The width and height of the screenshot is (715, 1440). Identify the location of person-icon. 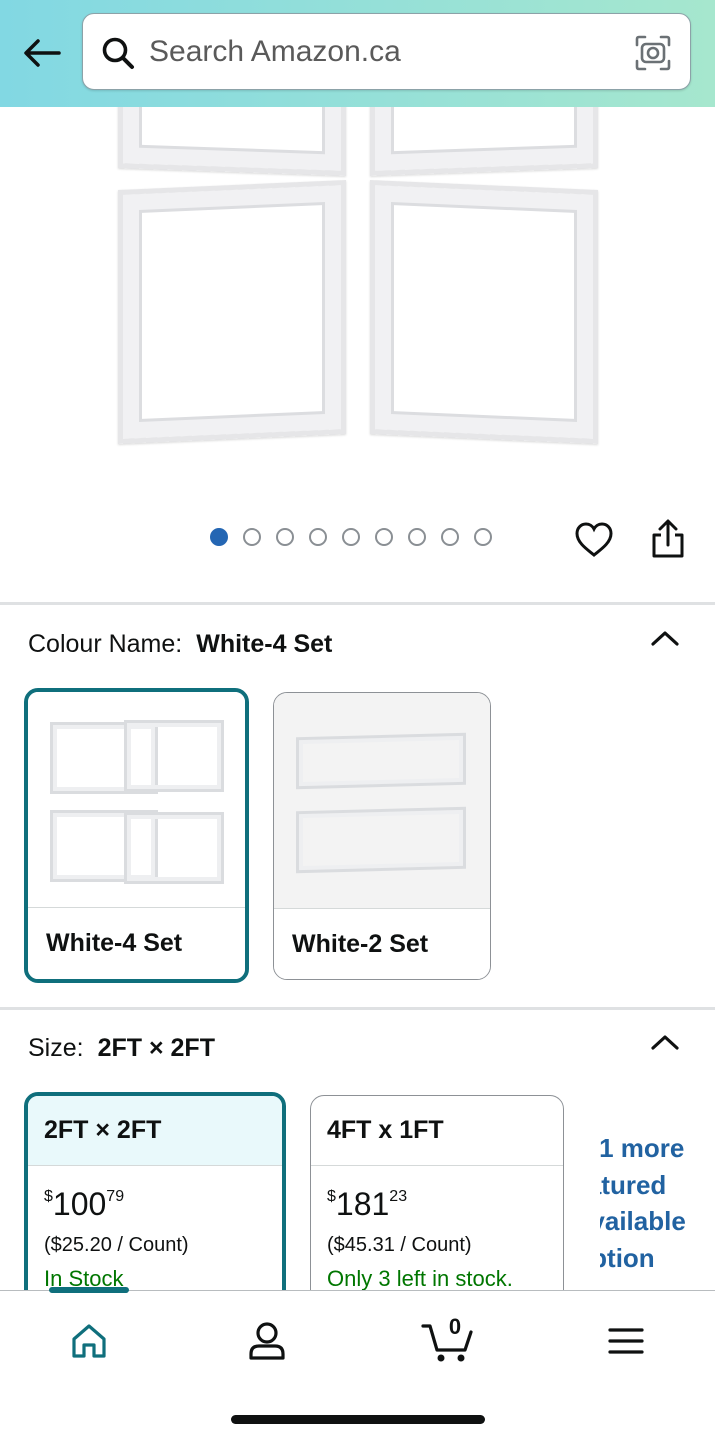
(267, 1341).